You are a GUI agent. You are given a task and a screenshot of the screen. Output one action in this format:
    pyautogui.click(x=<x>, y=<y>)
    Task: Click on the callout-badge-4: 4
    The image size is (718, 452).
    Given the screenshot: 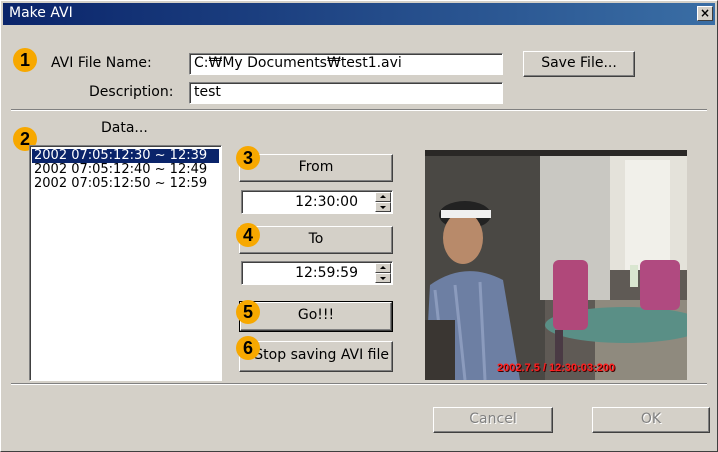 What is the action you would take?
    pyautogui.click(x=248, y=235)
    